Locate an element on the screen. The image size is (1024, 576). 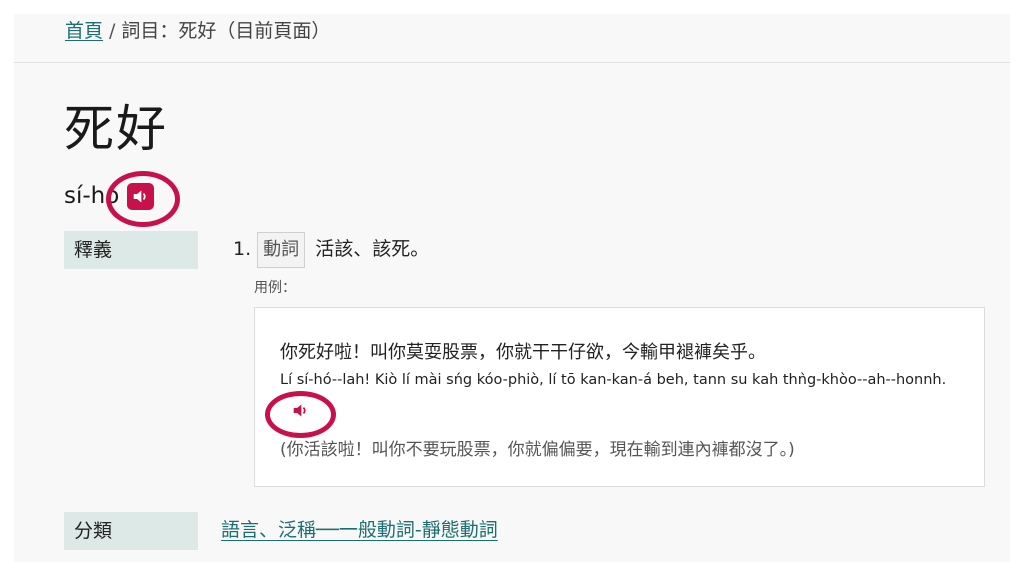
romanization-line: sí-hó is located at coordinates (109, 196).